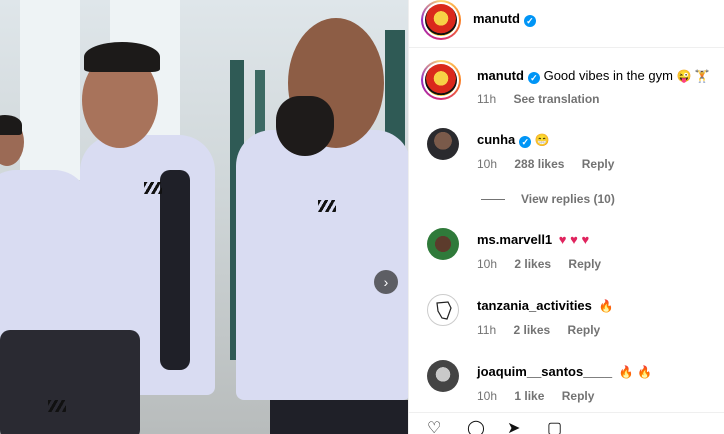 This screenshot has width=724, height=434. I want to click on comment-meta: 10h 288 likes Reply, so click(552, 164).